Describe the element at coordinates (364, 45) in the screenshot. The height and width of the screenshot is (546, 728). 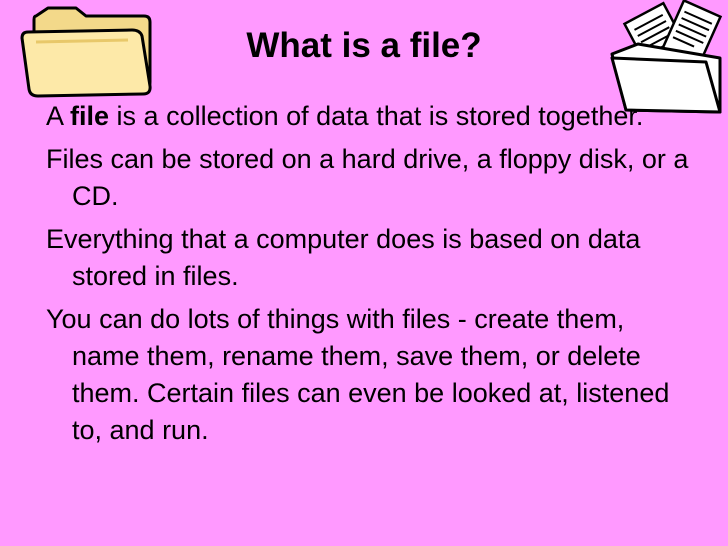
I see `slide-title: What is a file?` at that location.